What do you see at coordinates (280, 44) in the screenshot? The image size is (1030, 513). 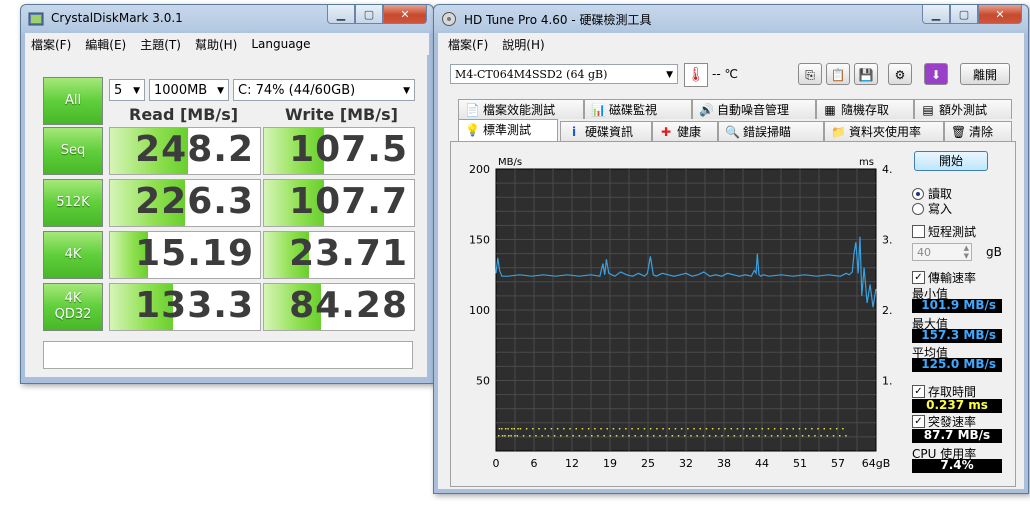 I see `menu-language: Language` at bounding box center [280, 44].